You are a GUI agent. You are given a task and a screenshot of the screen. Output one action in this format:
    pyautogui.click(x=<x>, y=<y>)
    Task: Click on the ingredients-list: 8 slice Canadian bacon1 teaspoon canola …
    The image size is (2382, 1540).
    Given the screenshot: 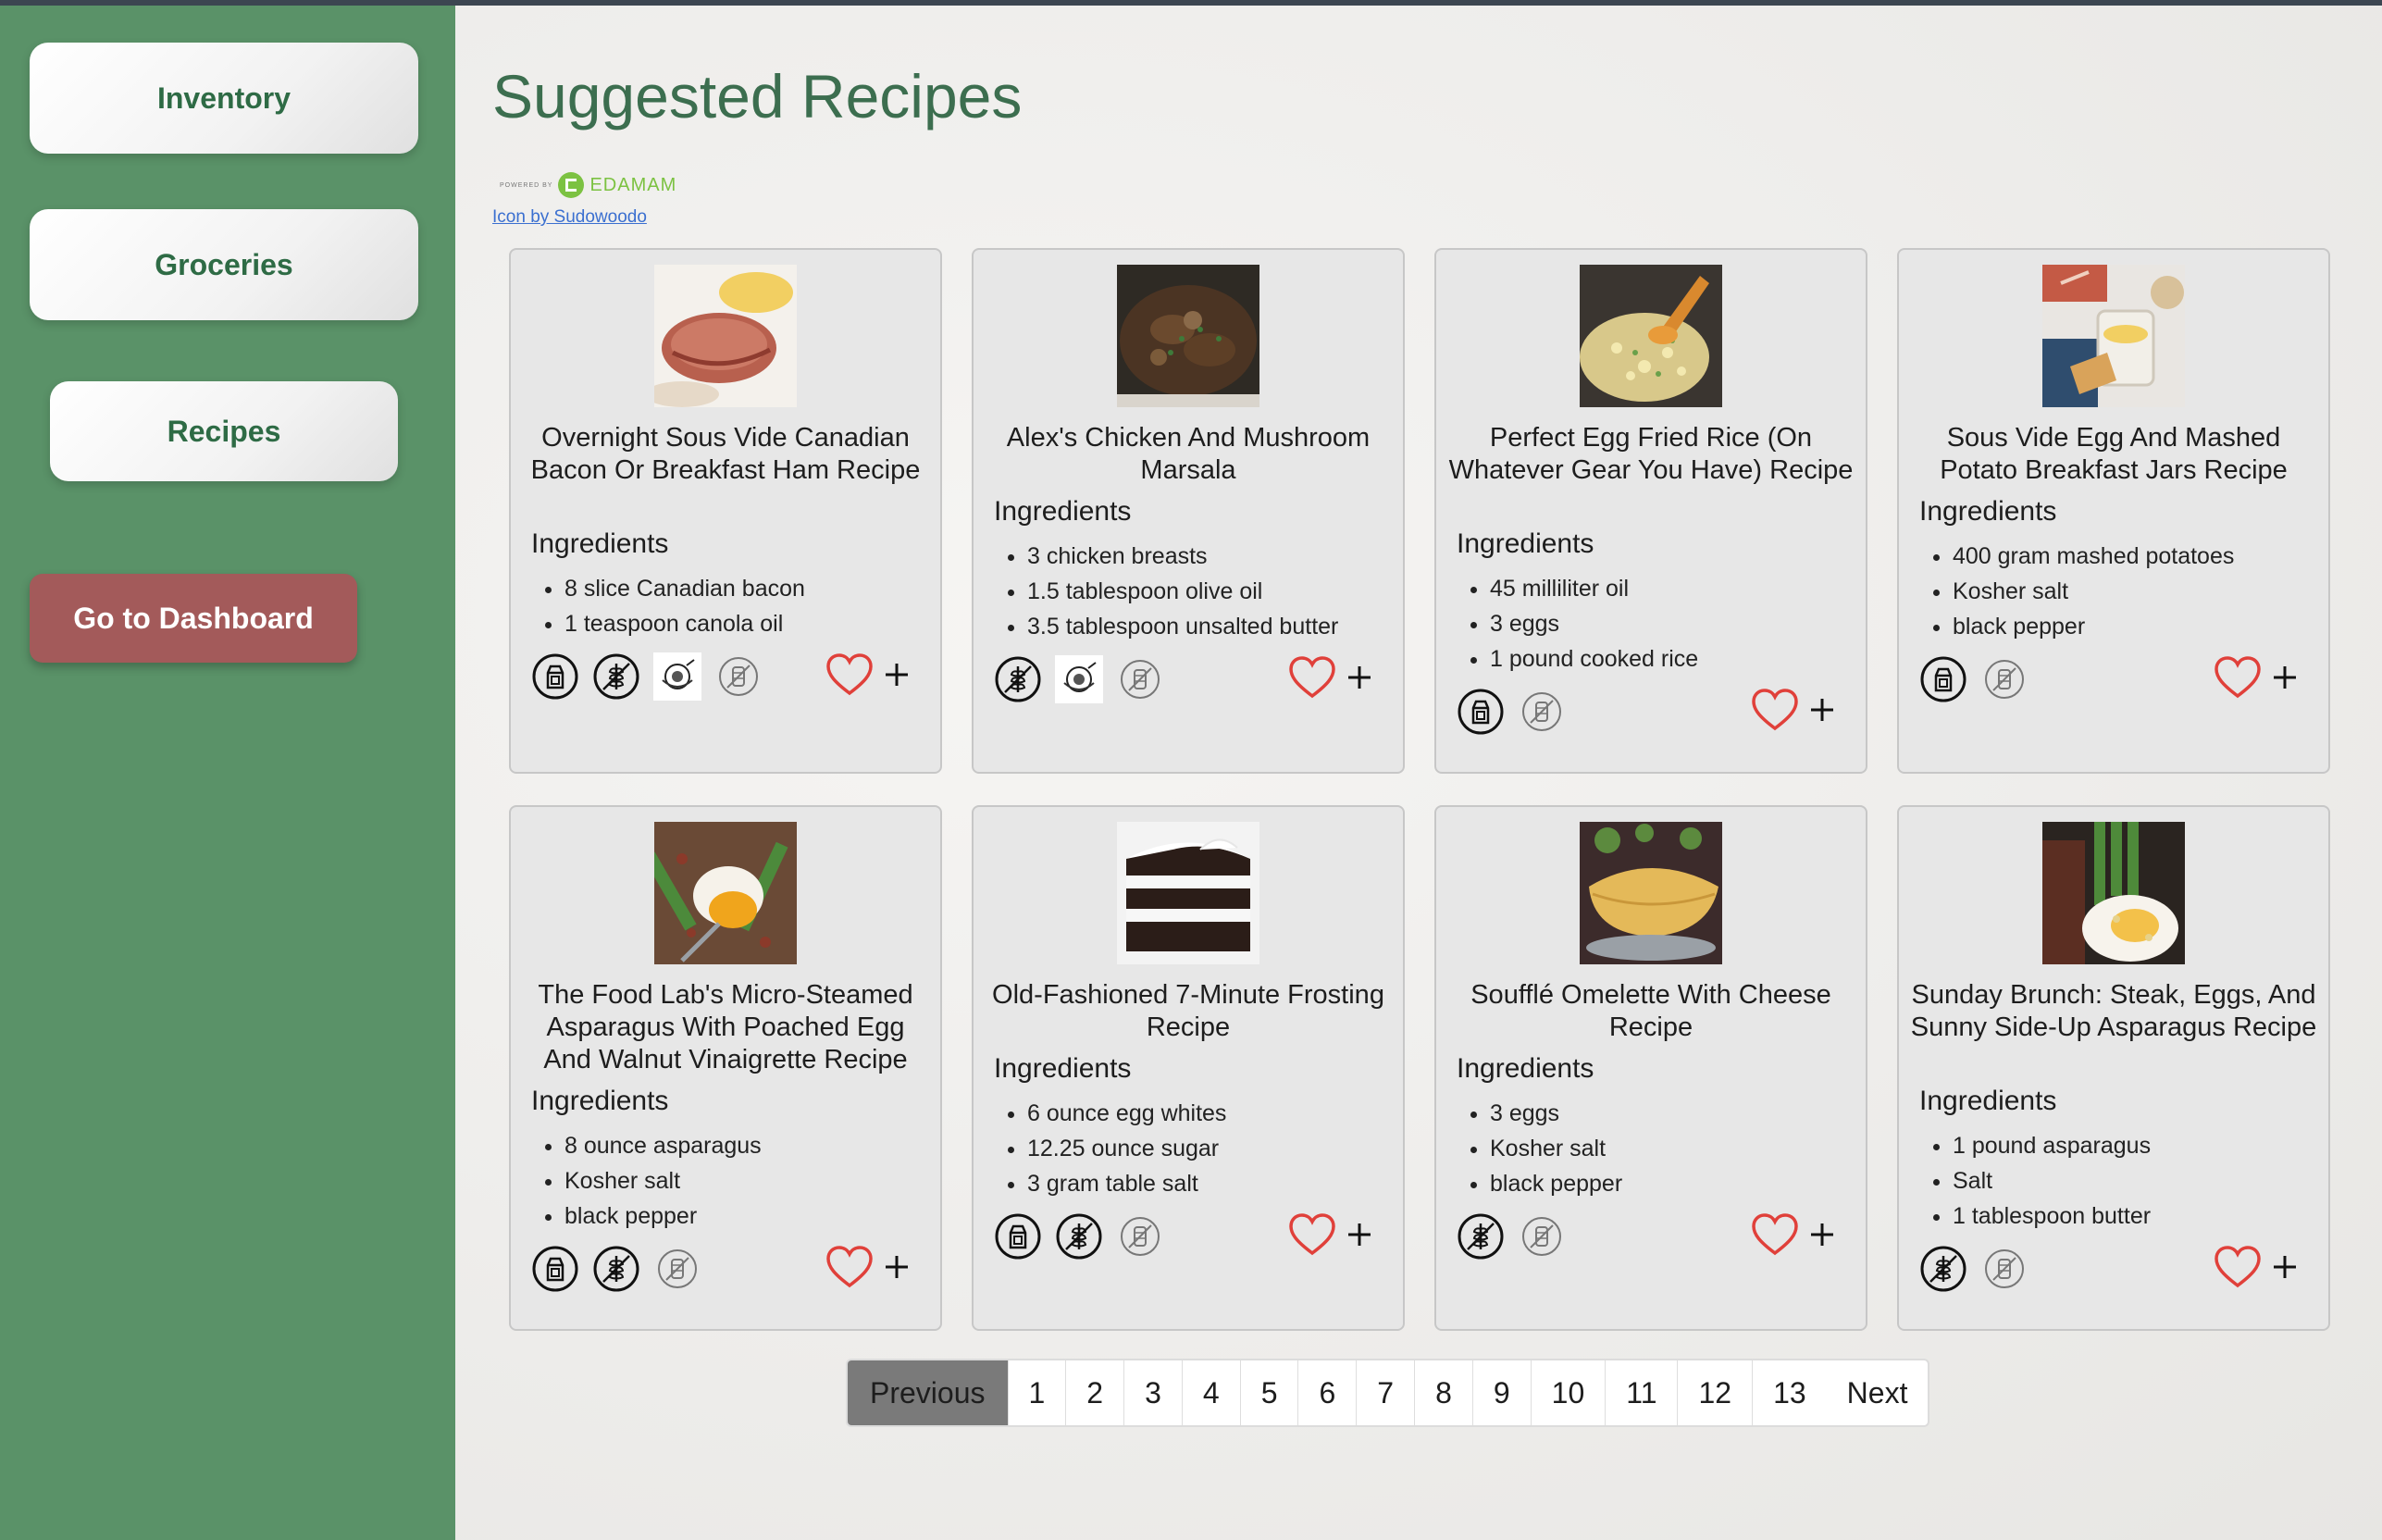 What is the action you would take?
    pyautogui.click(x=684, y=606)
    